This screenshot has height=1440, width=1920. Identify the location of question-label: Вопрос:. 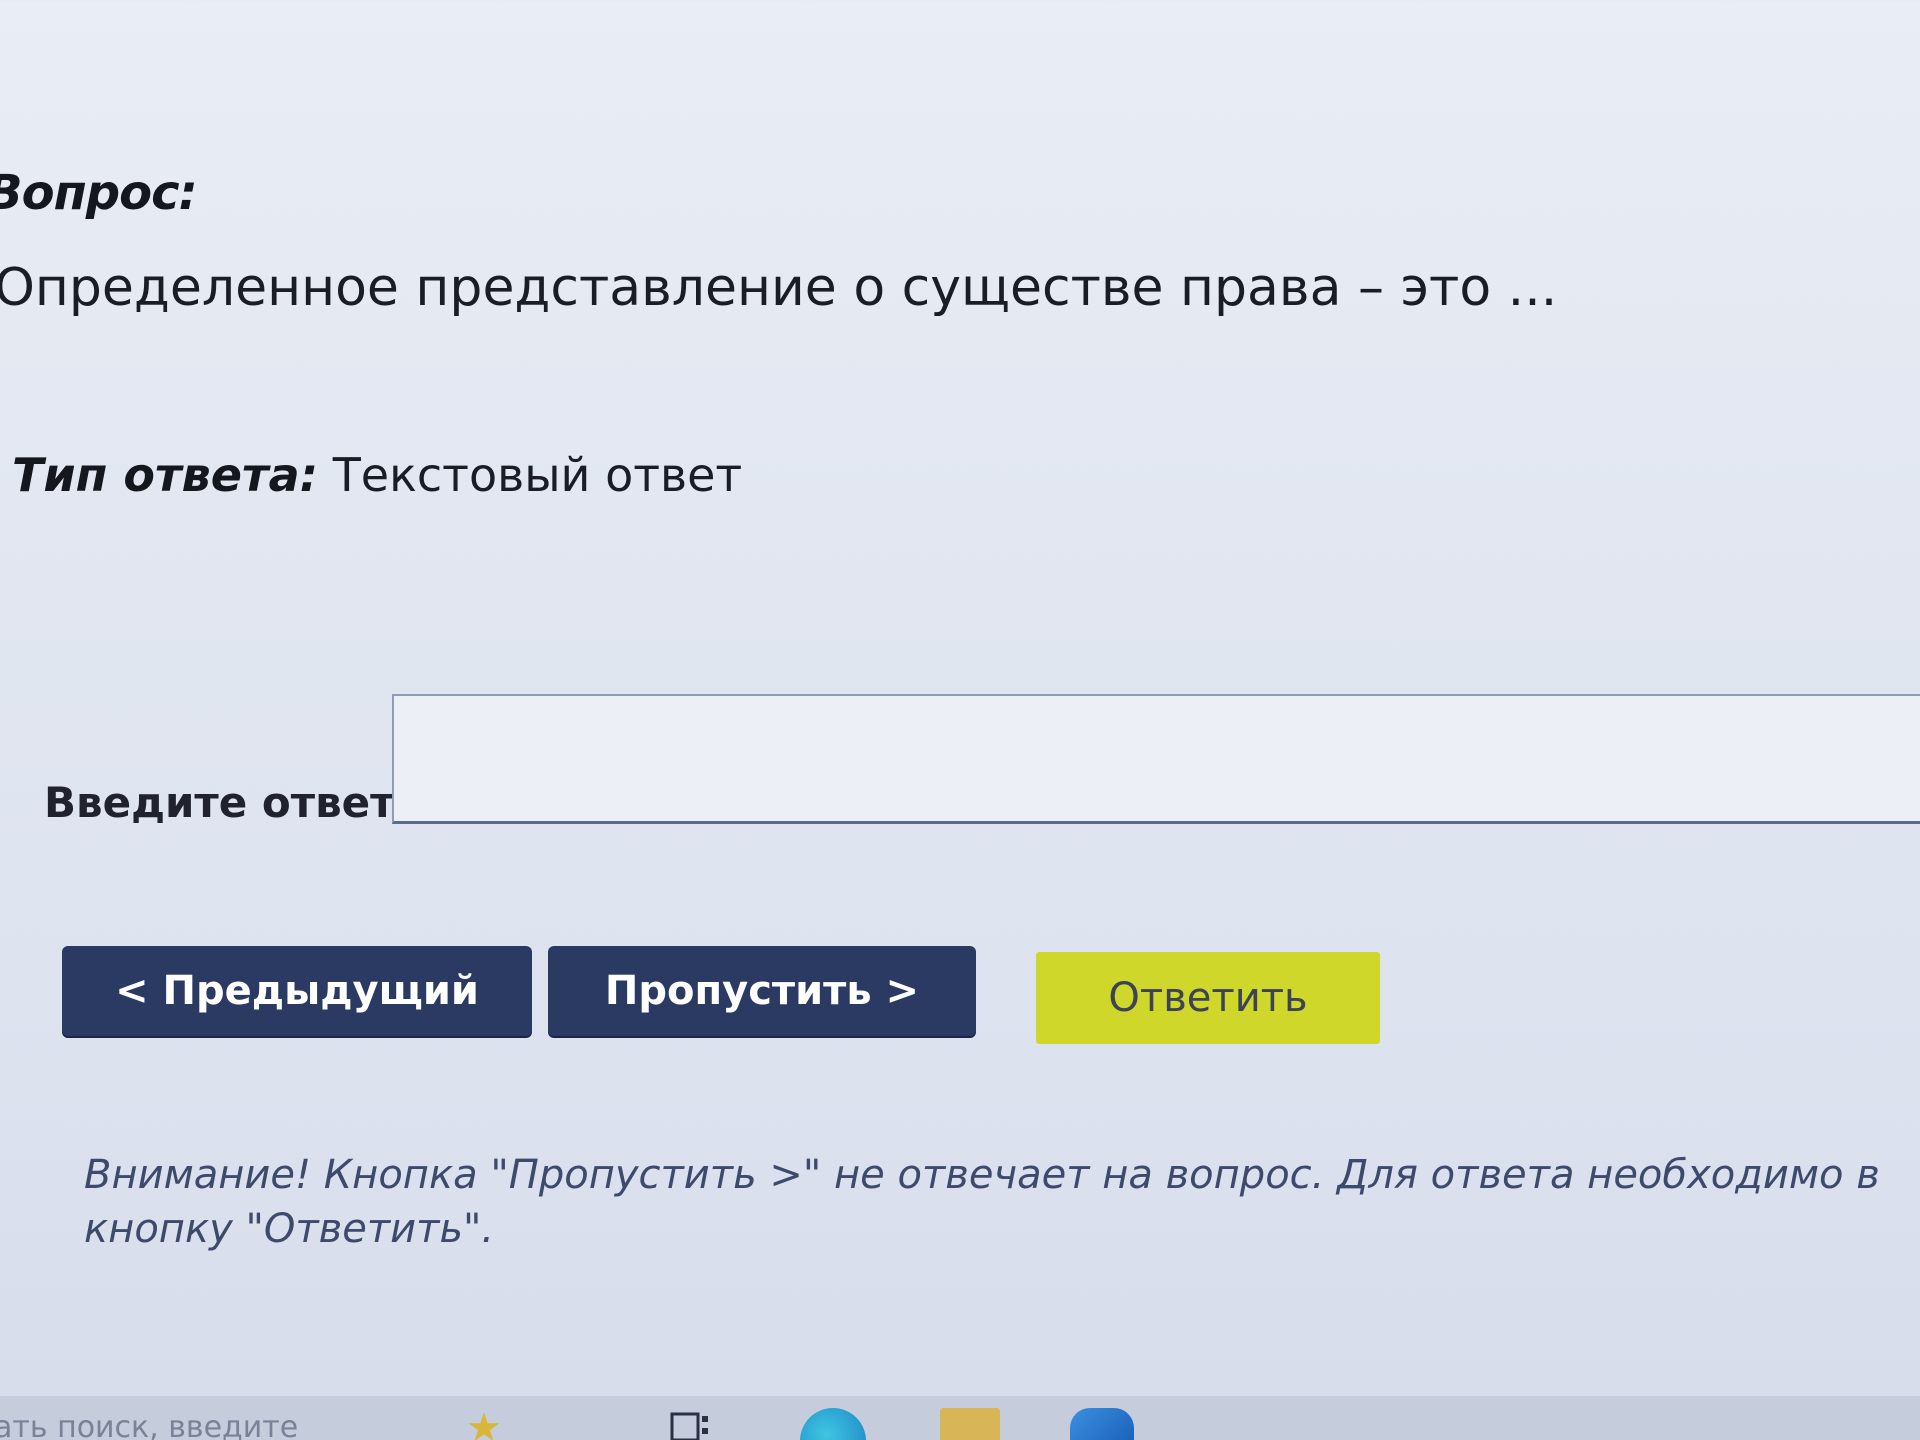
(99, 193).